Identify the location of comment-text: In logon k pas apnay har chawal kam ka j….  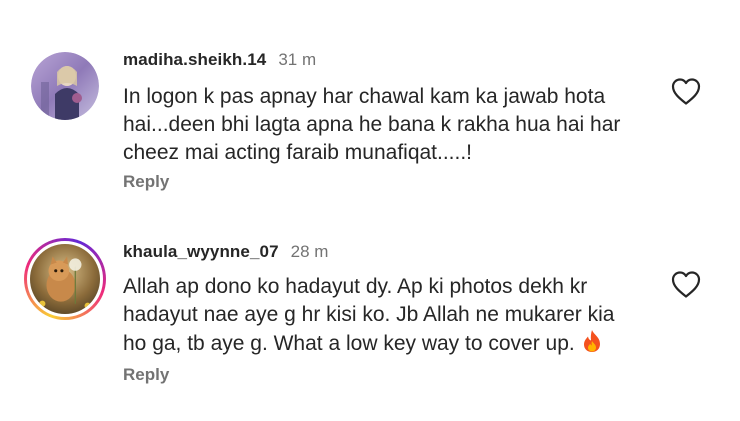
(383, 125).